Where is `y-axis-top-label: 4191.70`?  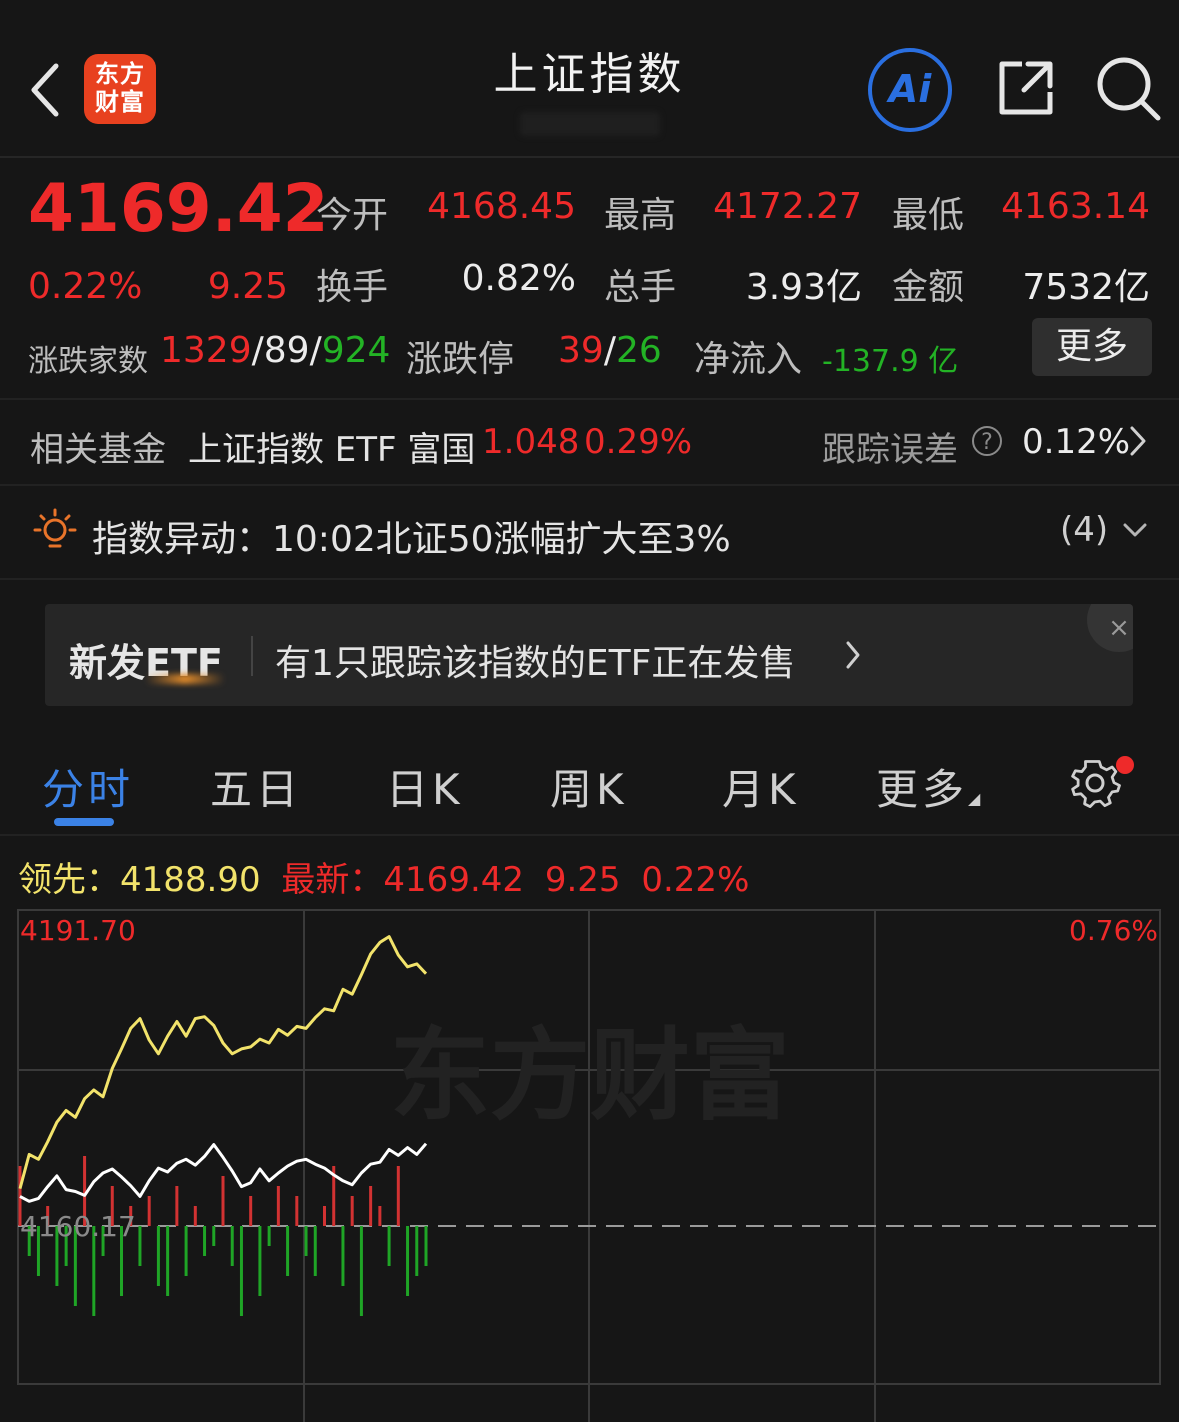
y-axis-top-label: 4191.70 is located at coordinates (78, 930).